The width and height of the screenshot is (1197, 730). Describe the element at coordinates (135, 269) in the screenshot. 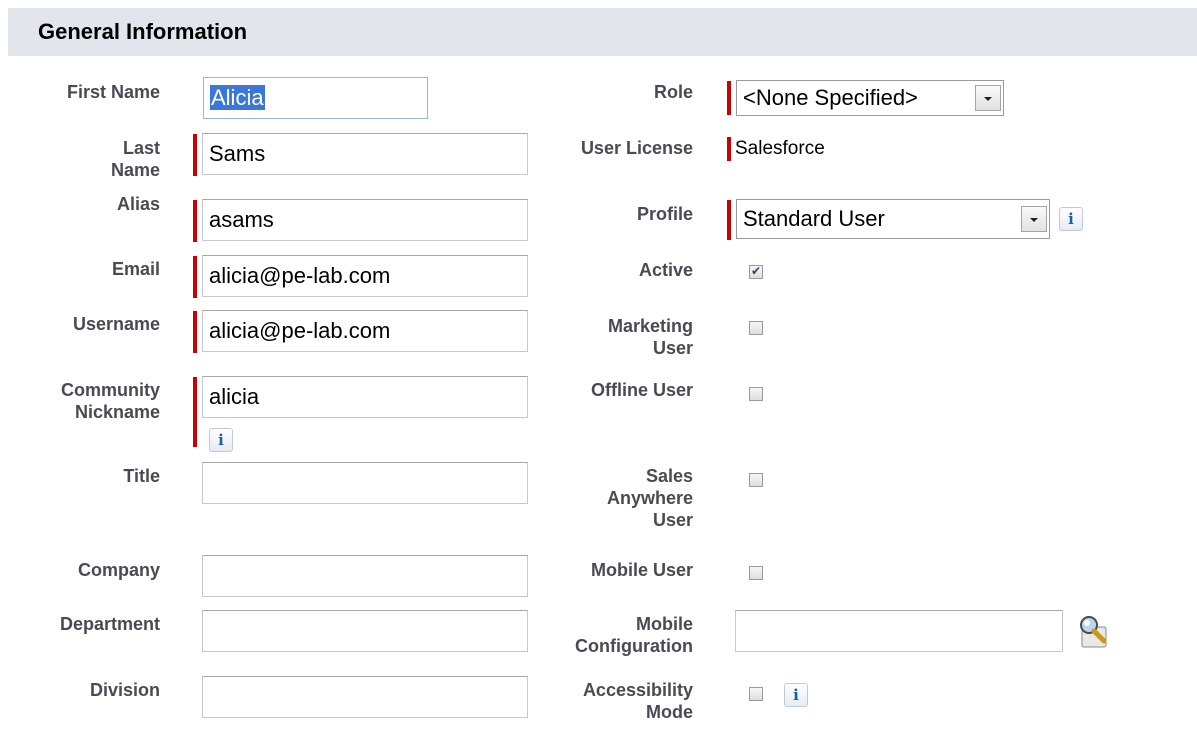

I see `email-label: Email` at that location.